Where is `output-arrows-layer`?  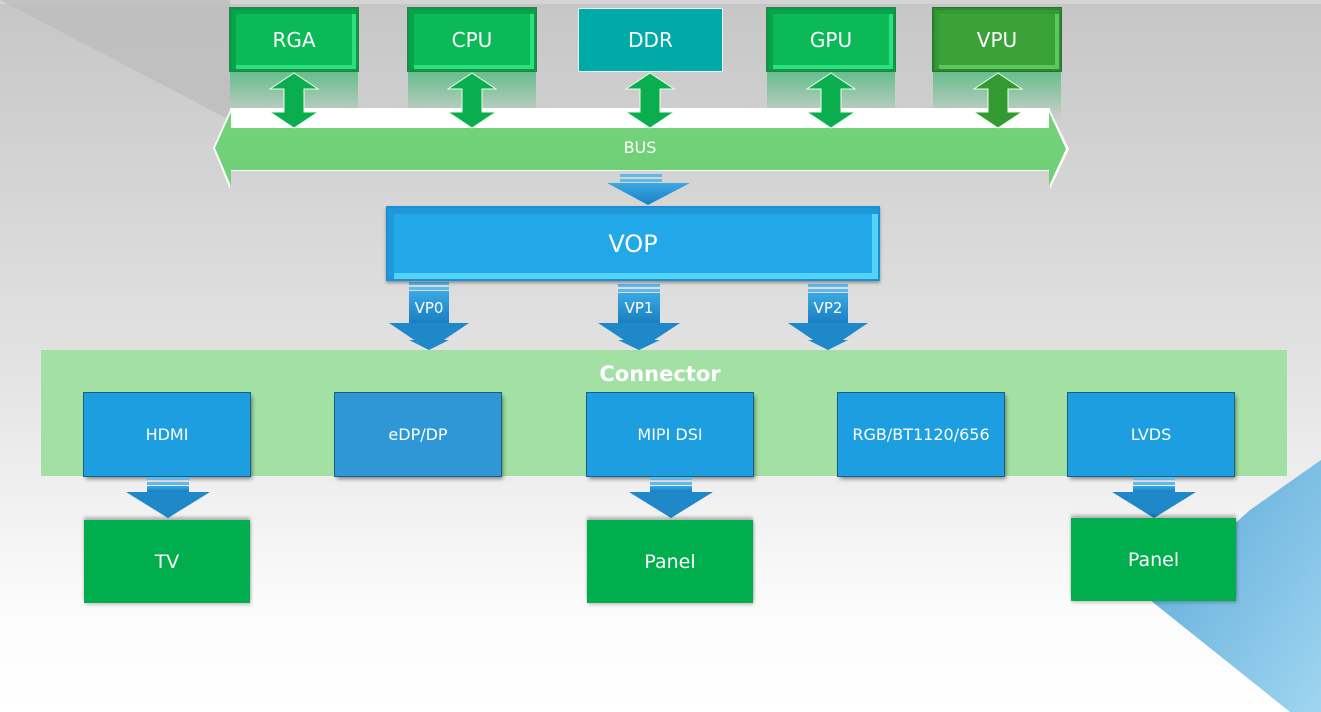 output-arrows-layer is located at coordinates (661, 497).